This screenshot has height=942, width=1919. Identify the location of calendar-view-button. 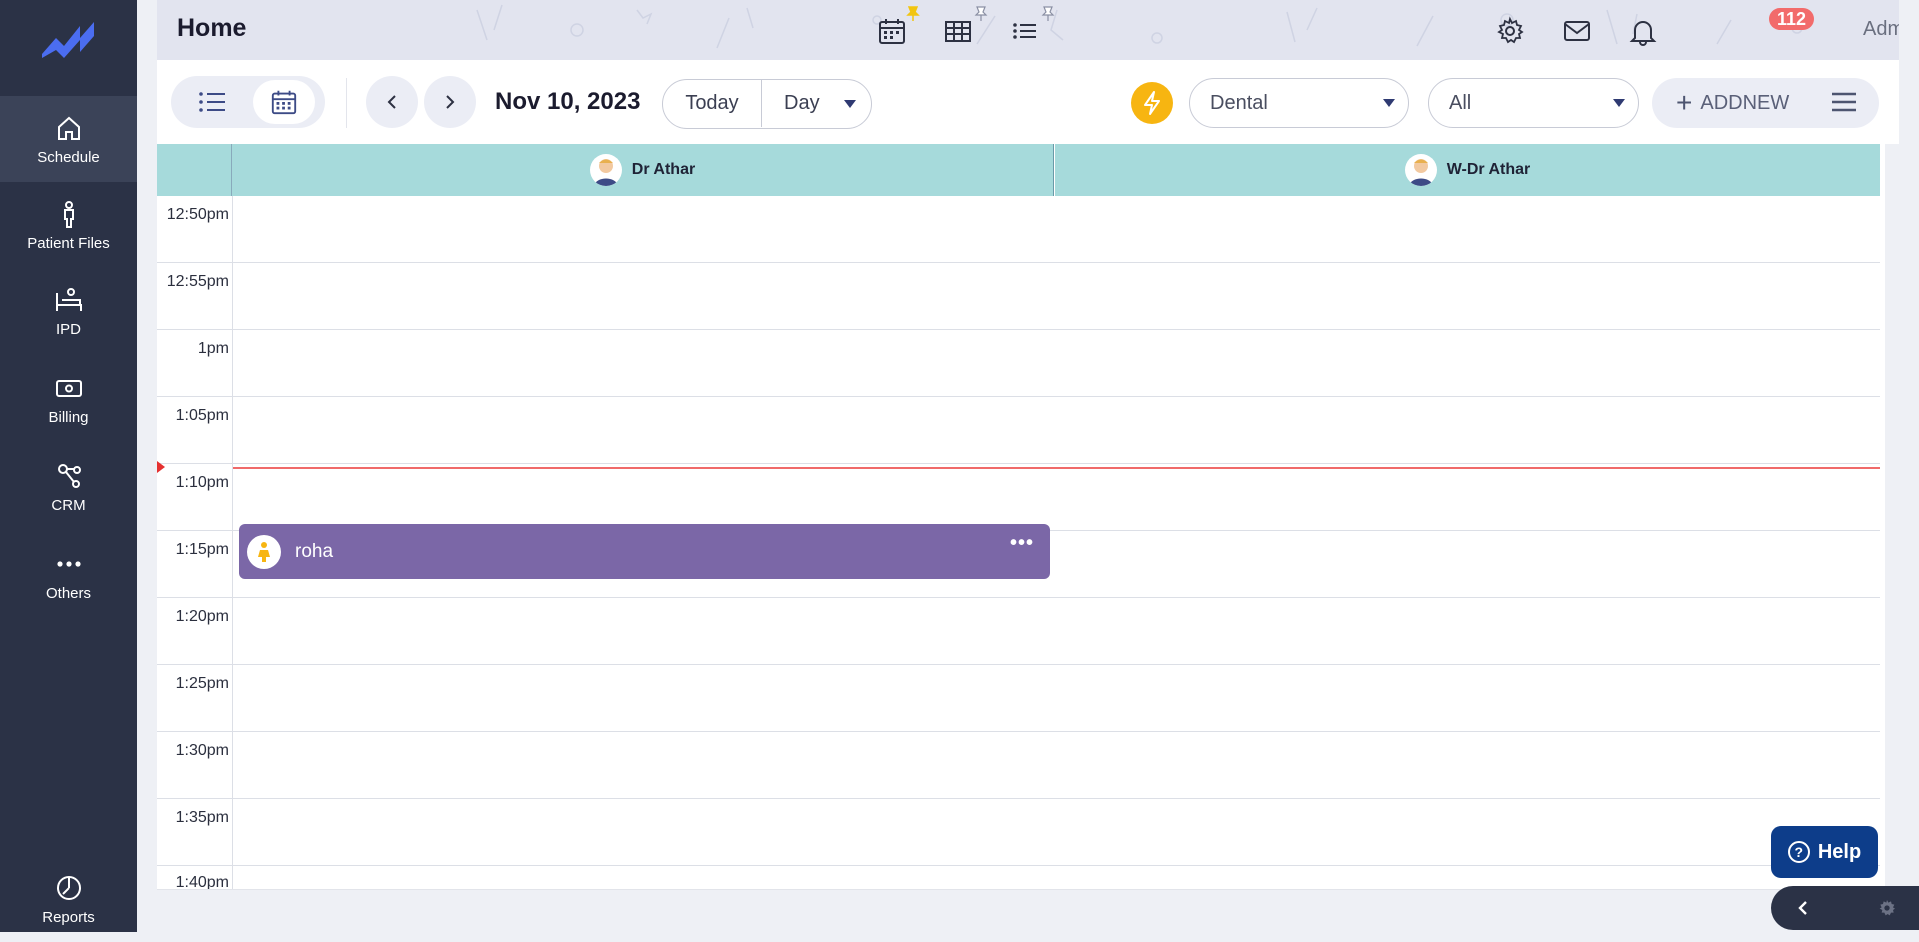
(284, 102).